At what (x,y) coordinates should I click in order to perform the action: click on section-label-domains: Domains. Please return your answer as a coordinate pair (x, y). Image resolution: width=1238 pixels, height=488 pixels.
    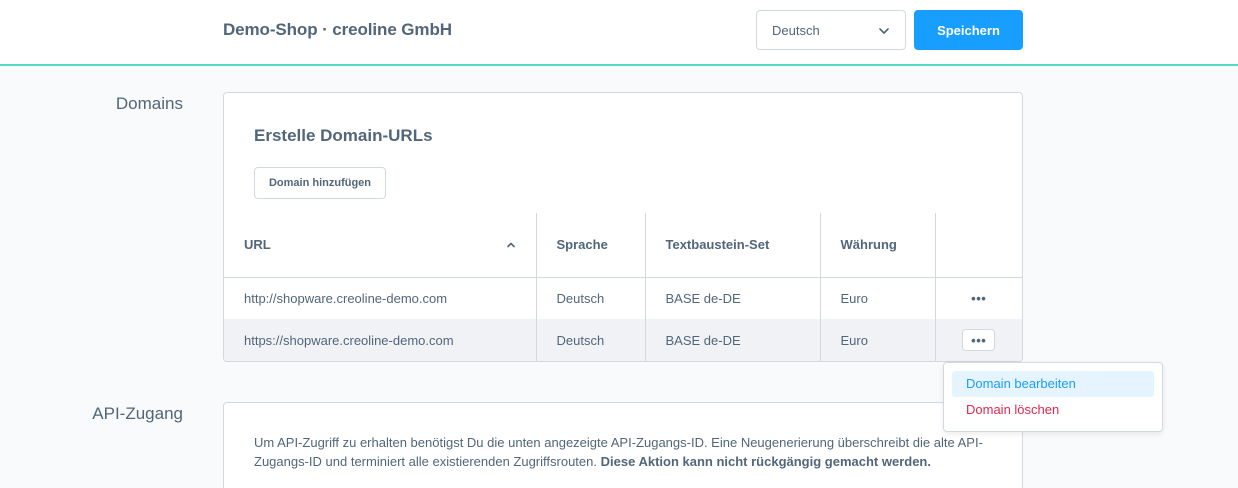
    Looking at the image, I should click on (149, 103).